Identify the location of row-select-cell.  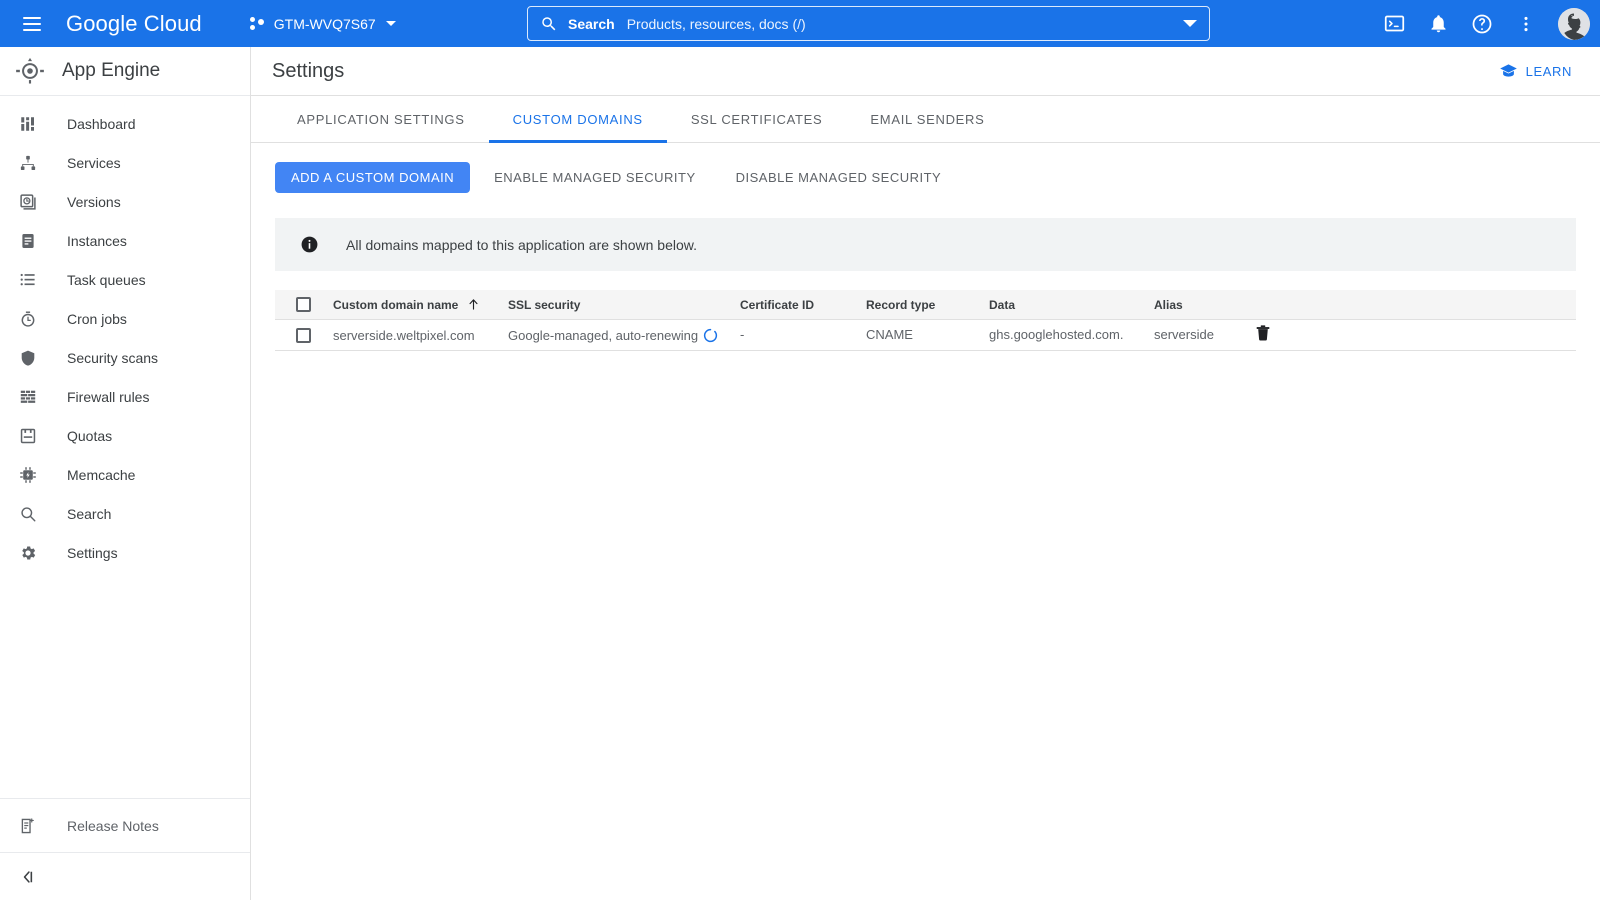
(304, 335).